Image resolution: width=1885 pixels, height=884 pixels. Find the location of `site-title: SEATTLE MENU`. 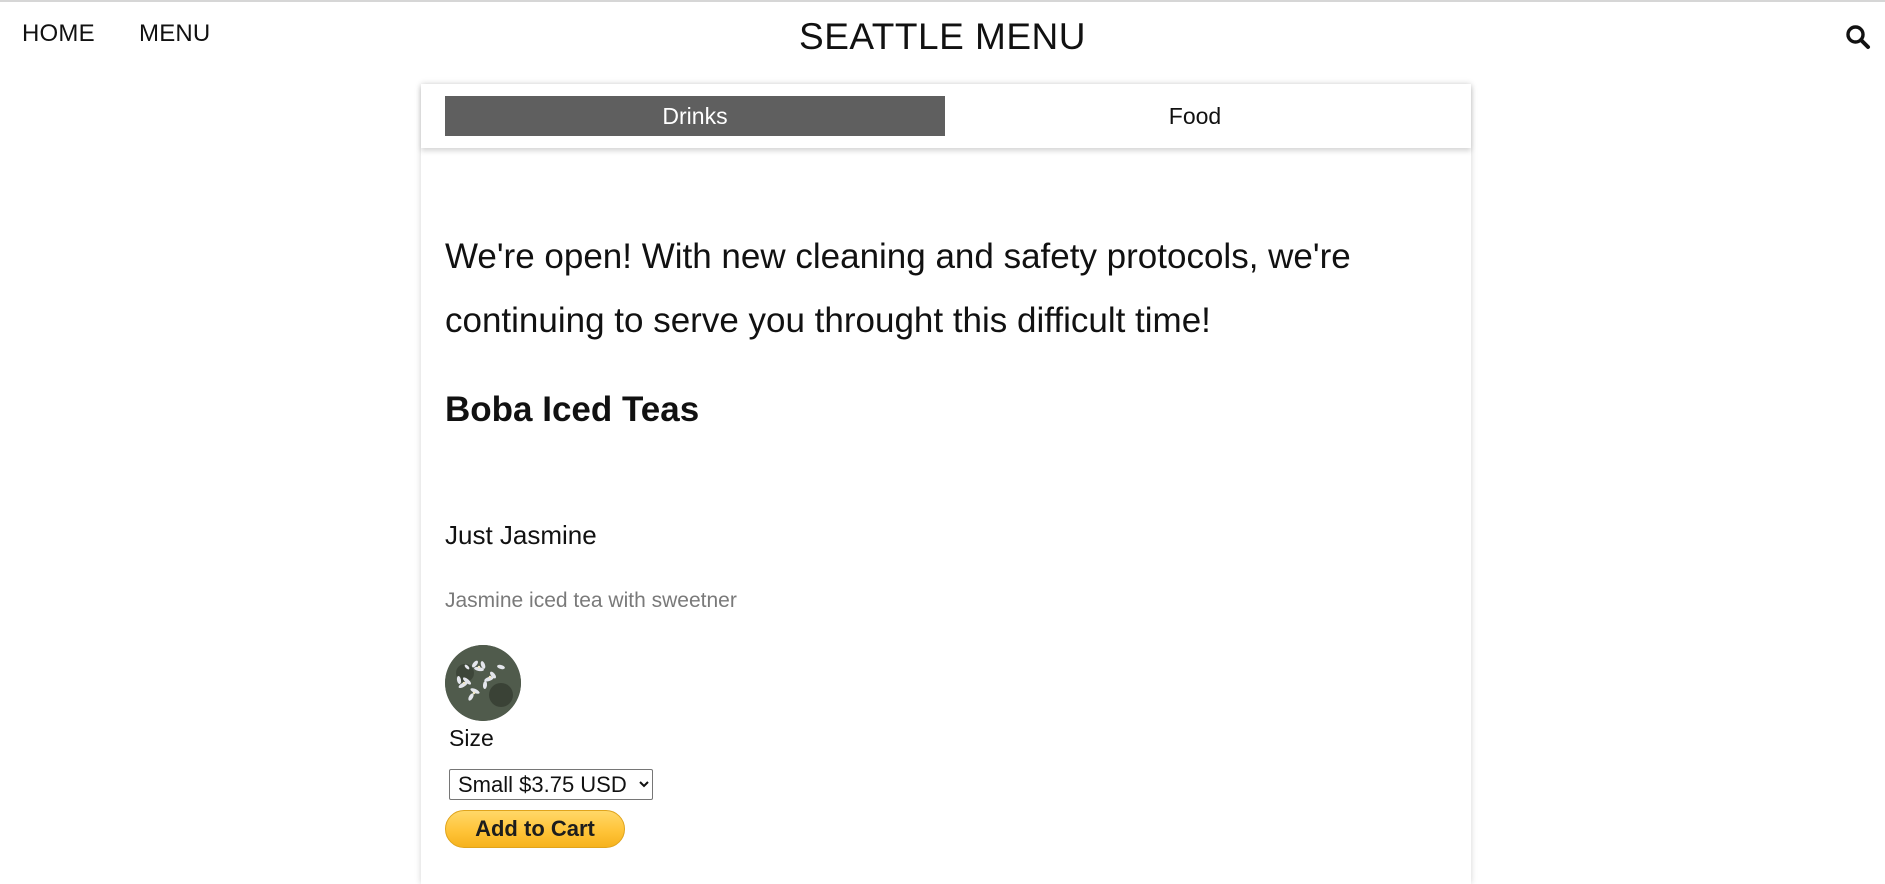

site-title: SEATTLE MENU is located at coordinates (942, 36).